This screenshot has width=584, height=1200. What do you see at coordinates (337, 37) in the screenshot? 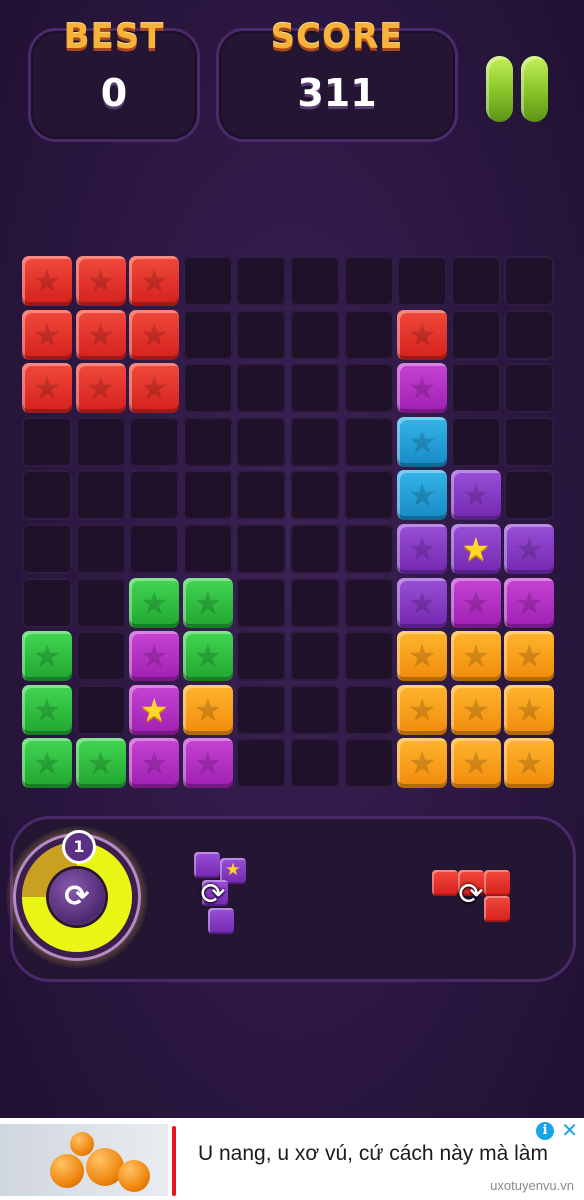
I see `score-label: SCORE` at bounding box center [337, 37].